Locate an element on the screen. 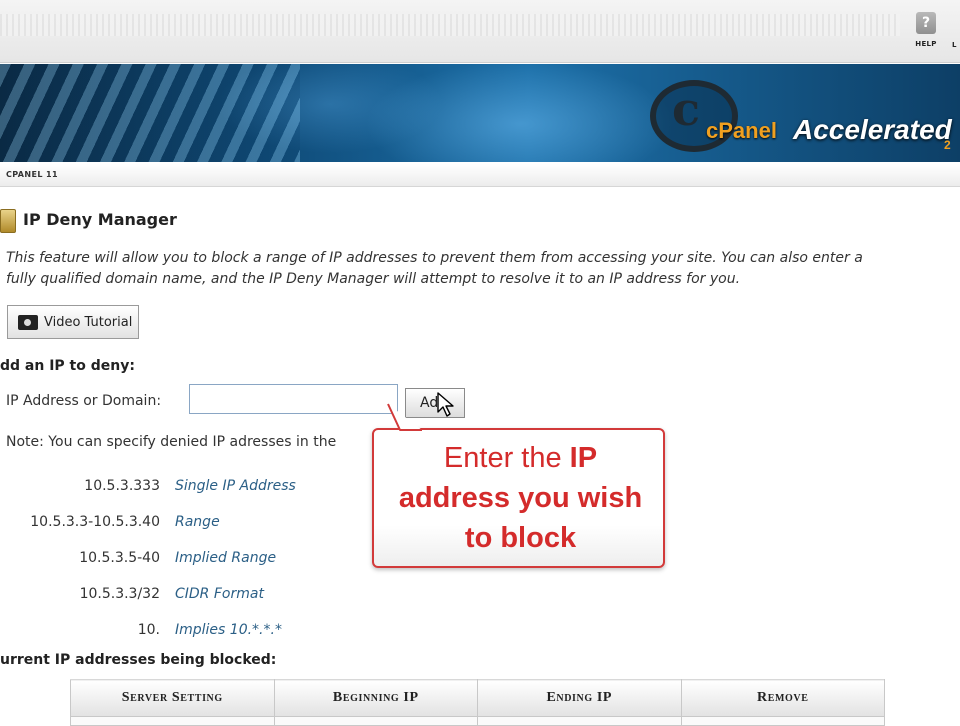 The image size is (960, 726). example-description: CIDR Format is located at coordinates (219, 594).